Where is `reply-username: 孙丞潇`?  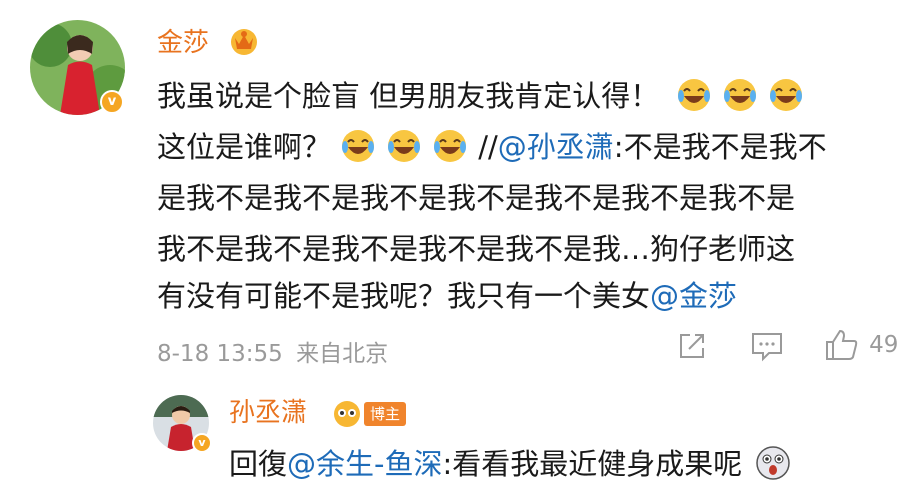
reply-username: 孙丞潇 is located at coordinates (268, 413).